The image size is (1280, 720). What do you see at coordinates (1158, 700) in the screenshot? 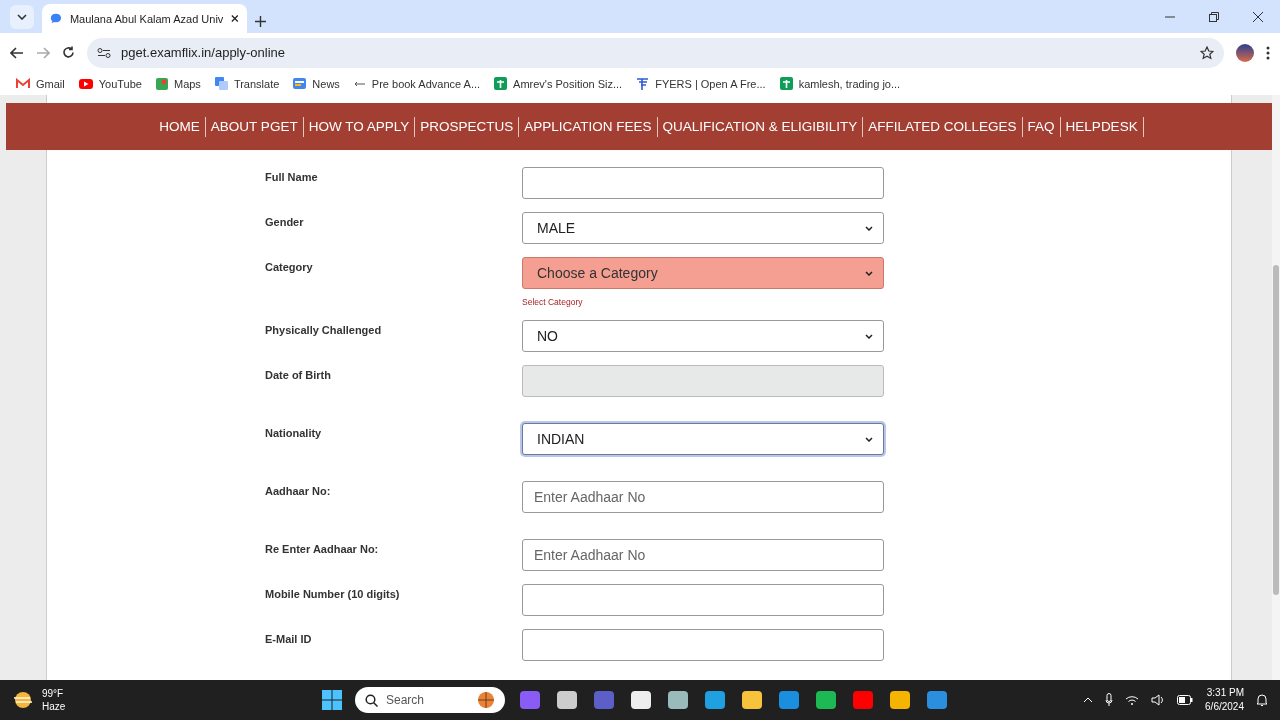
I see `speaker-icon` at bounding box center [1158, 700].